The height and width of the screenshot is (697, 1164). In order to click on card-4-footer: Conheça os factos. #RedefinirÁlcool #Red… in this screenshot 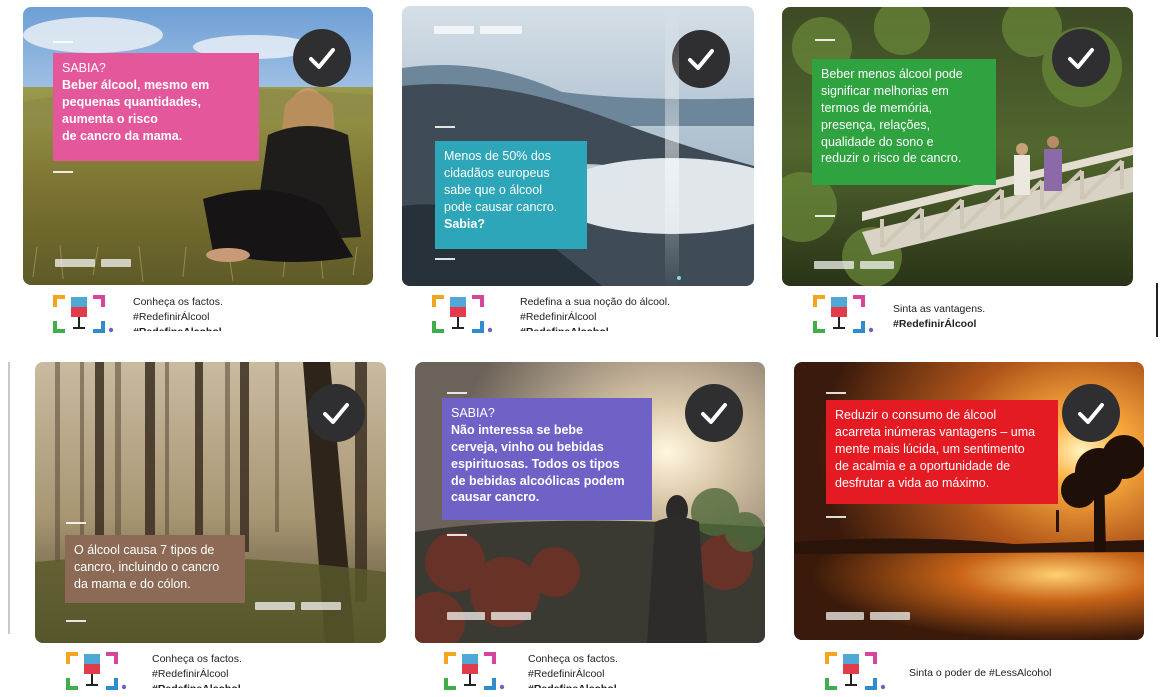, I will do `click(216, 670)`.